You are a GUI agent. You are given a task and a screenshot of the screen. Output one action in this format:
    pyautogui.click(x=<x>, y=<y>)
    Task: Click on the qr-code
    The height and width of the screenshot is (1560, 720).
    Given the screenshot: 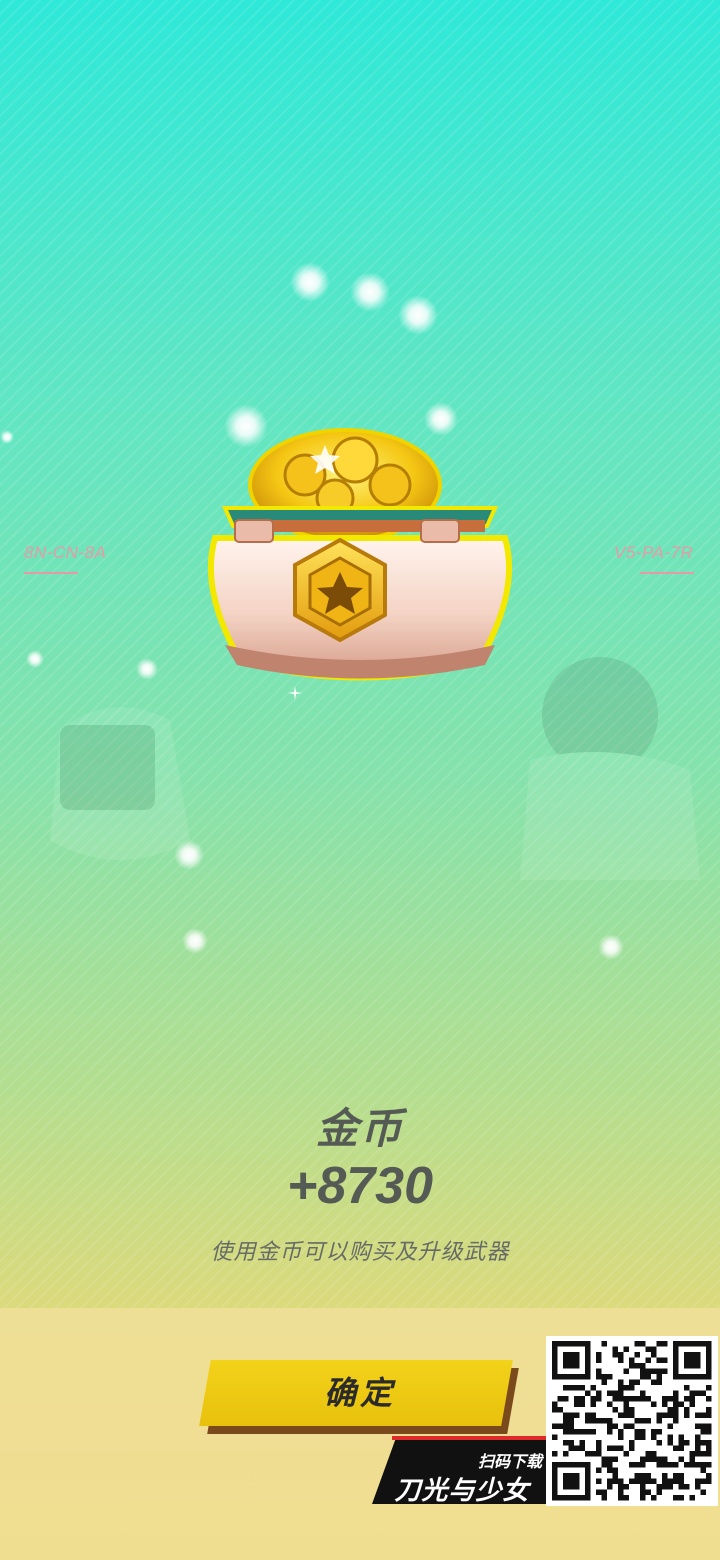 What is the action you would take?
    pyautogui.click(x=632, y=1421)
    